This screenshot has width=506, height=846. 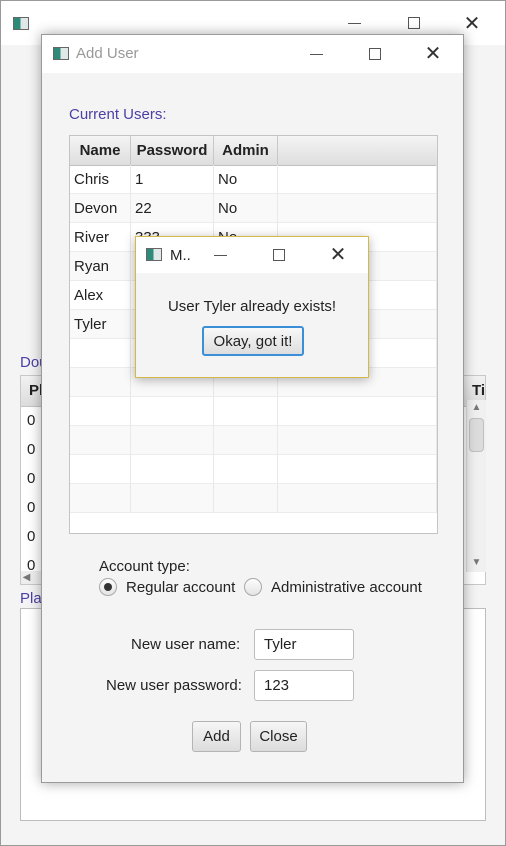 I want to click on cell-password: 1, so click(x=172, y=179).